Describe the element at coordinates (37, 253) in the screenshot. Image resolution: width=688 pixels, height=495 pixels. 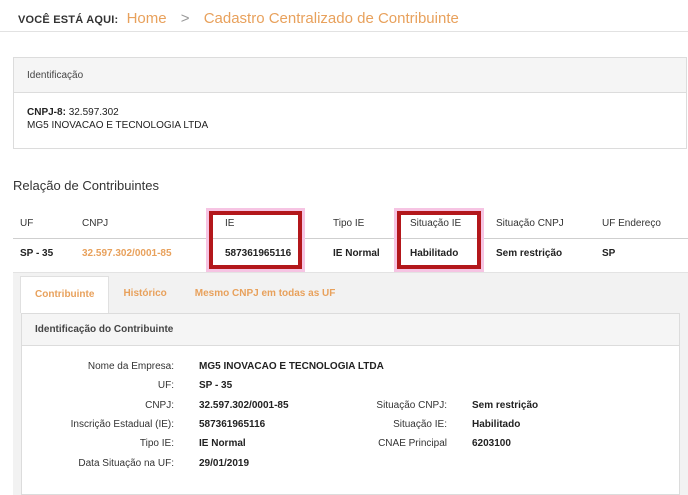
I see `cell-uf: SP - 35` at that location.